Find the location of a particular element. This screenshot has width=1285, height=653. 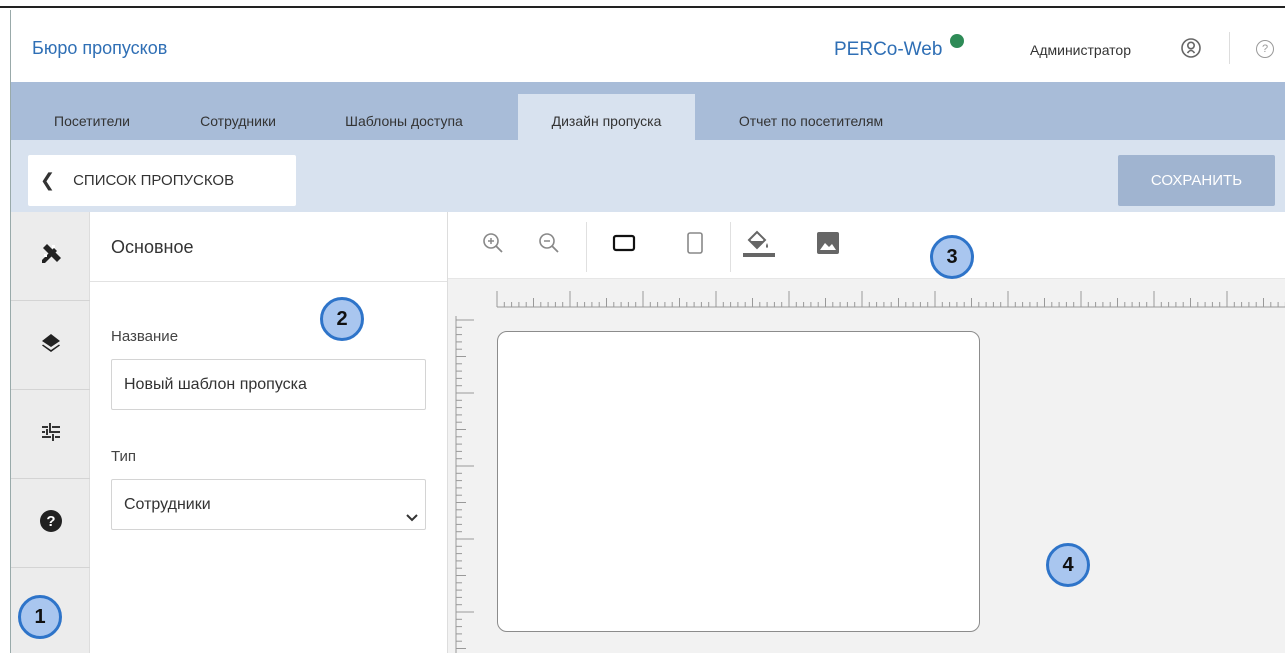

portrait-icon is located at coordinates (695, 245).